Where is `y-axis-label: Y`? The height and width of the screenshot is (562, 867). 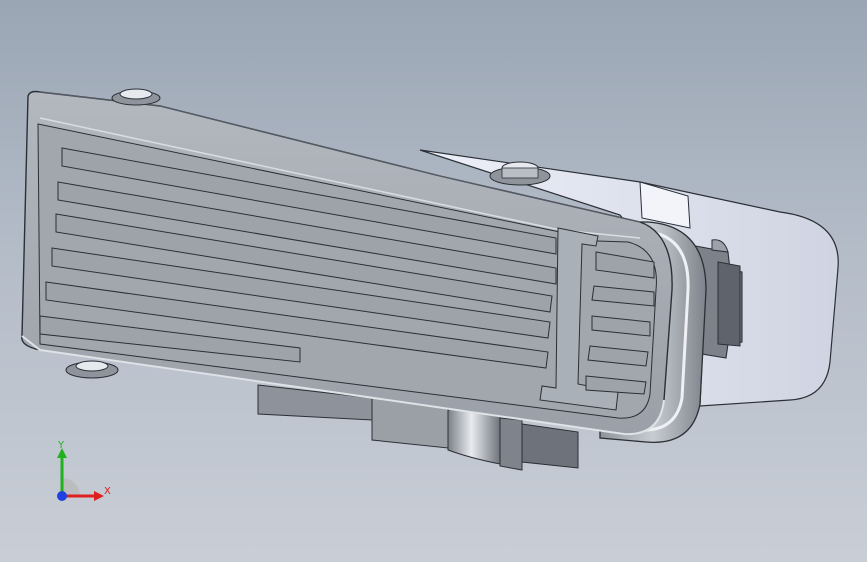
y-axis-label: Y is located at coordinates (61, 445).